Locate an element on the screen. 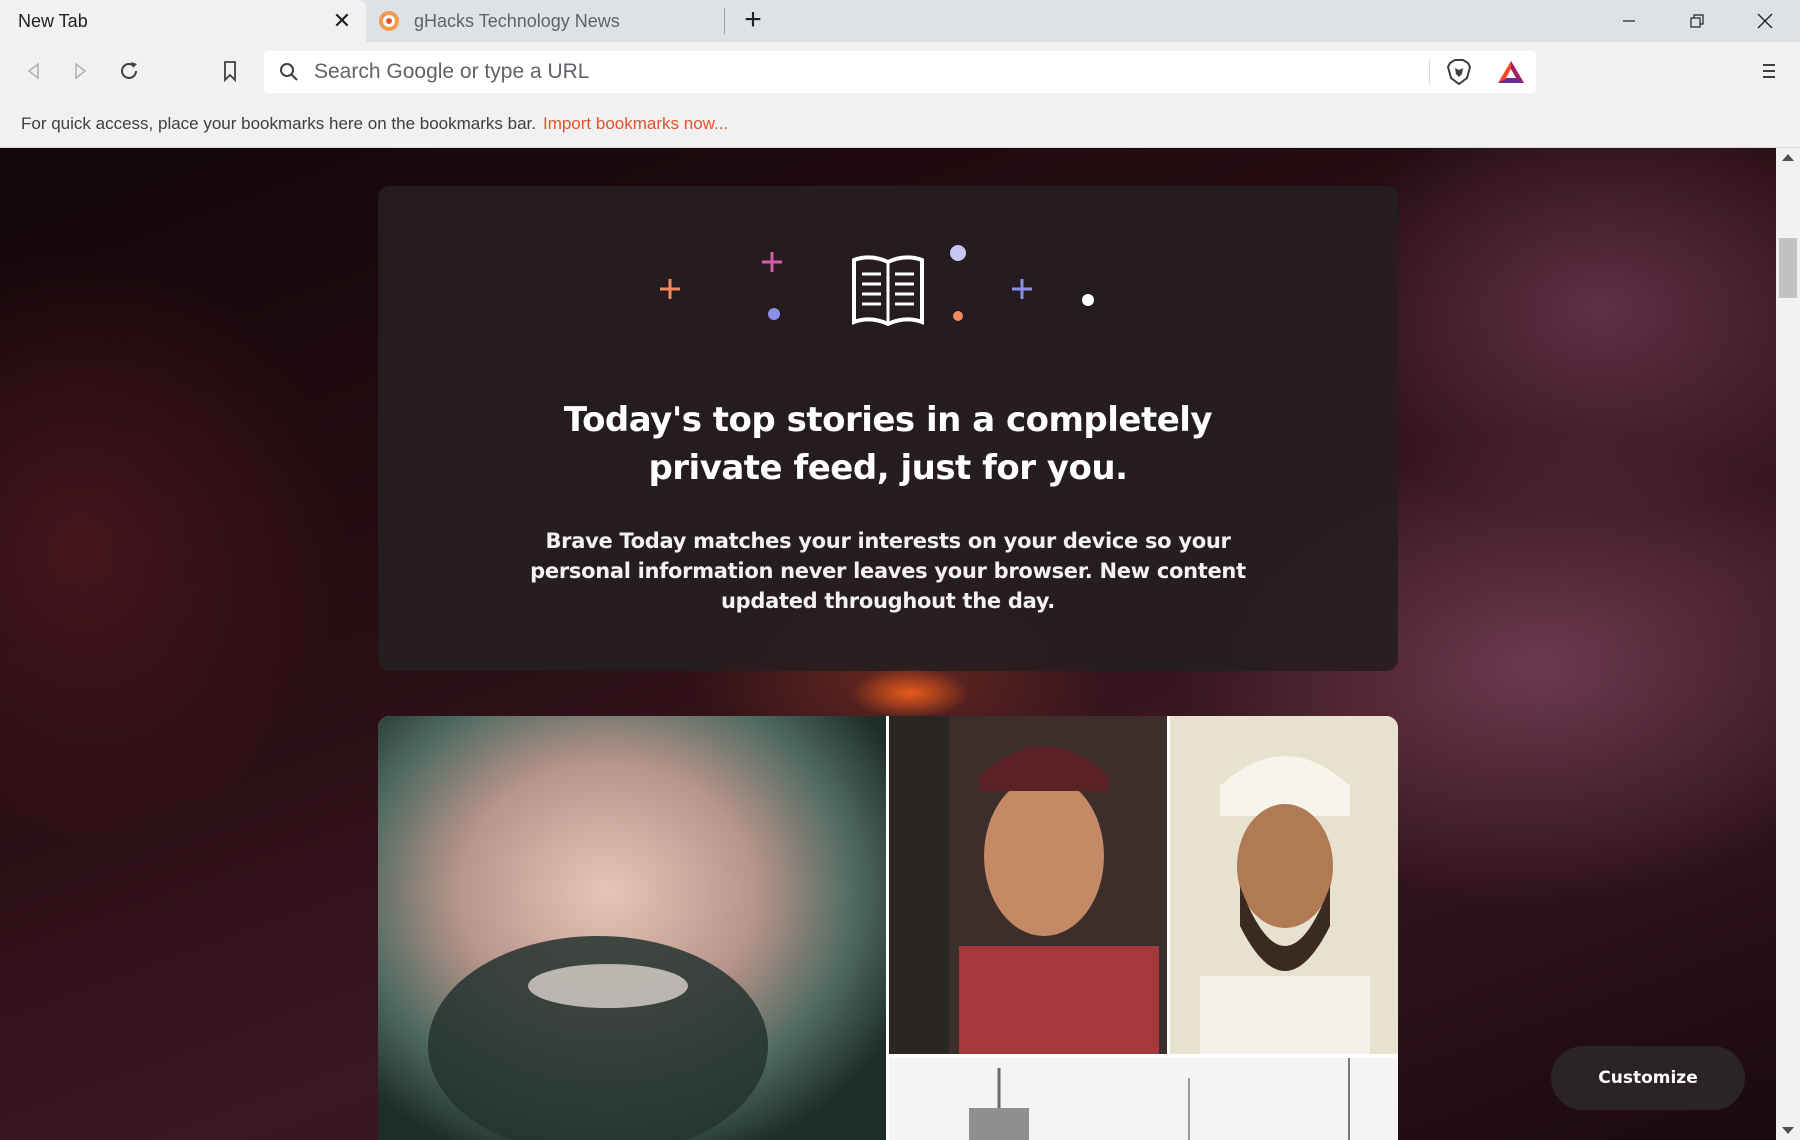  scrollbar-thumb is located at coordinates (1788, 268).